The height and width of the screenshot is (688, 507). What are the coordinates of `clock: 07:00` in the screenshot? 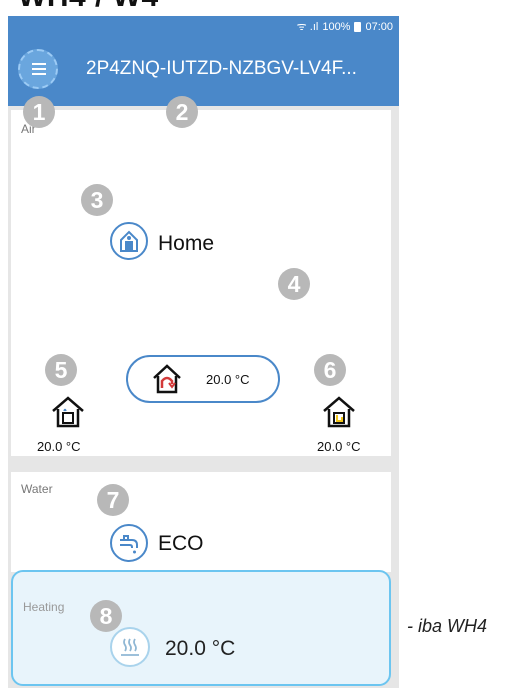 It's located at (379, 26).